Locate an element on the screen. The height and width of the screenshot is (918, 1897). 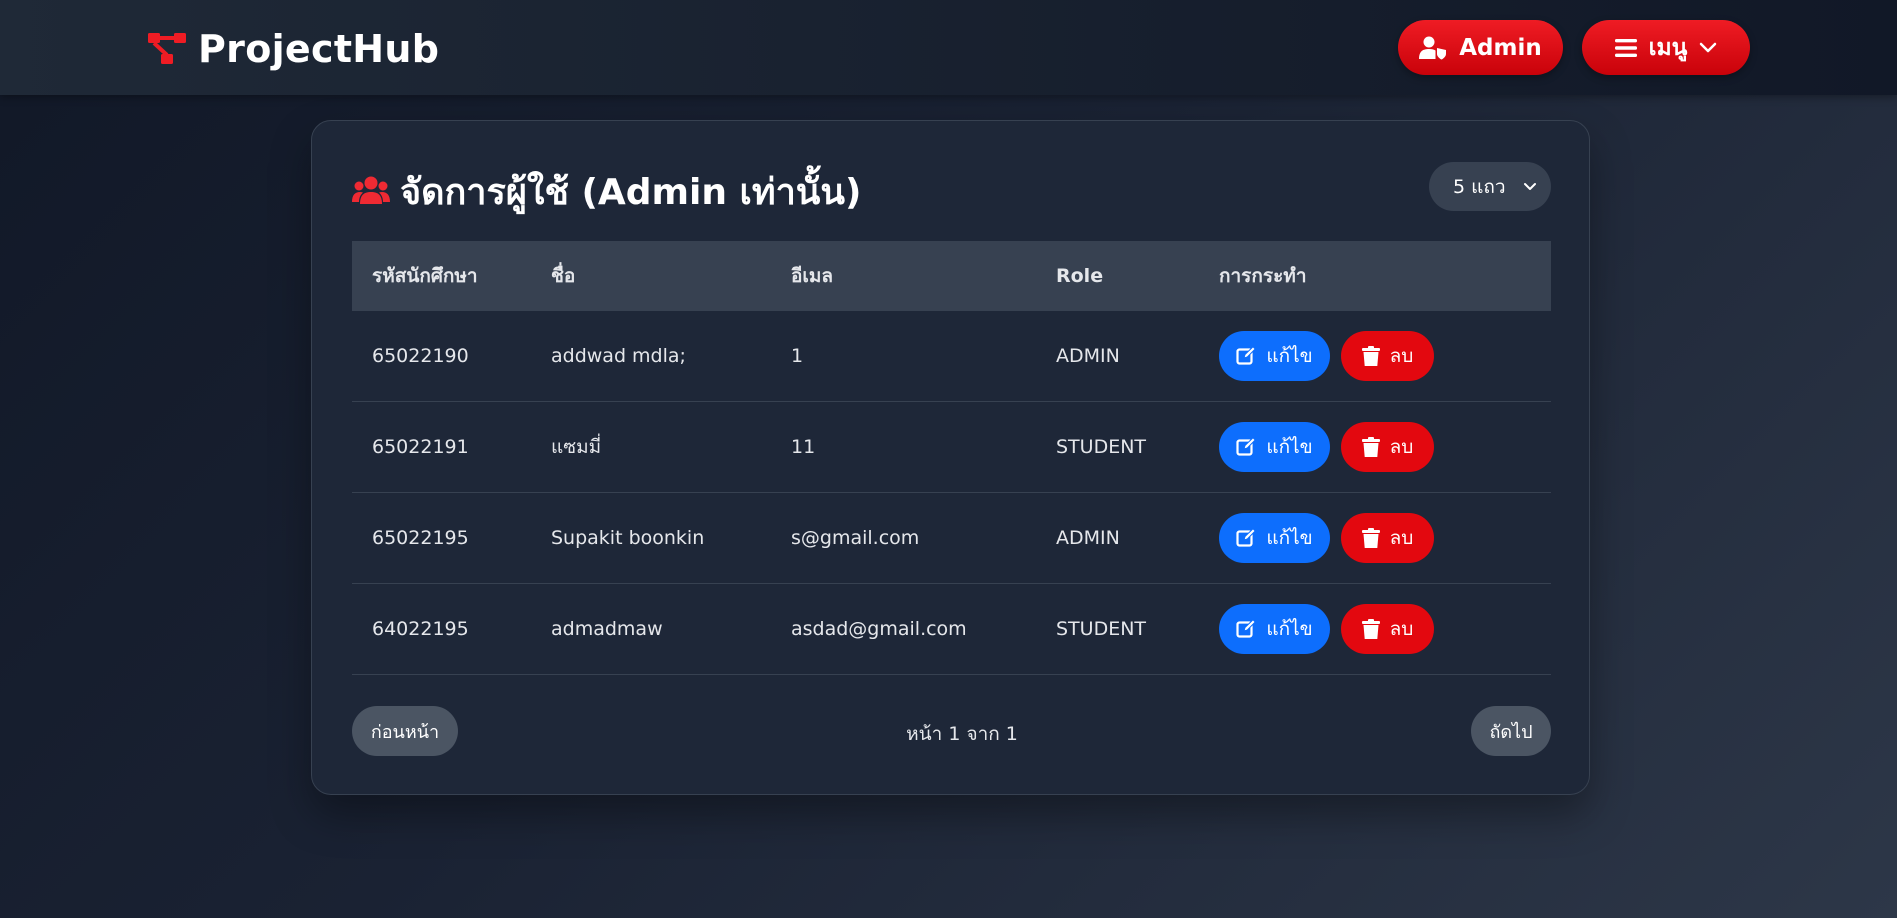
cell-email: asdad@gmail.com is located at coordinates (879, 629).